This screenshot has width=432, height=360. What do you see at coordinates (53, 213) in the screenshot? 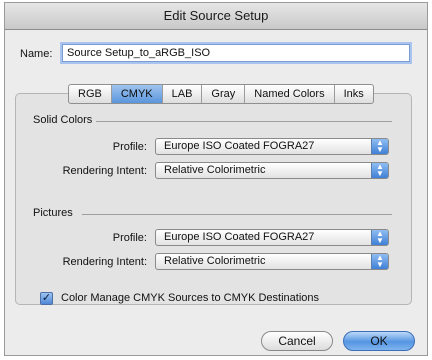
I see `pictures-heading: Pictures` at bounding box center [53, 213].